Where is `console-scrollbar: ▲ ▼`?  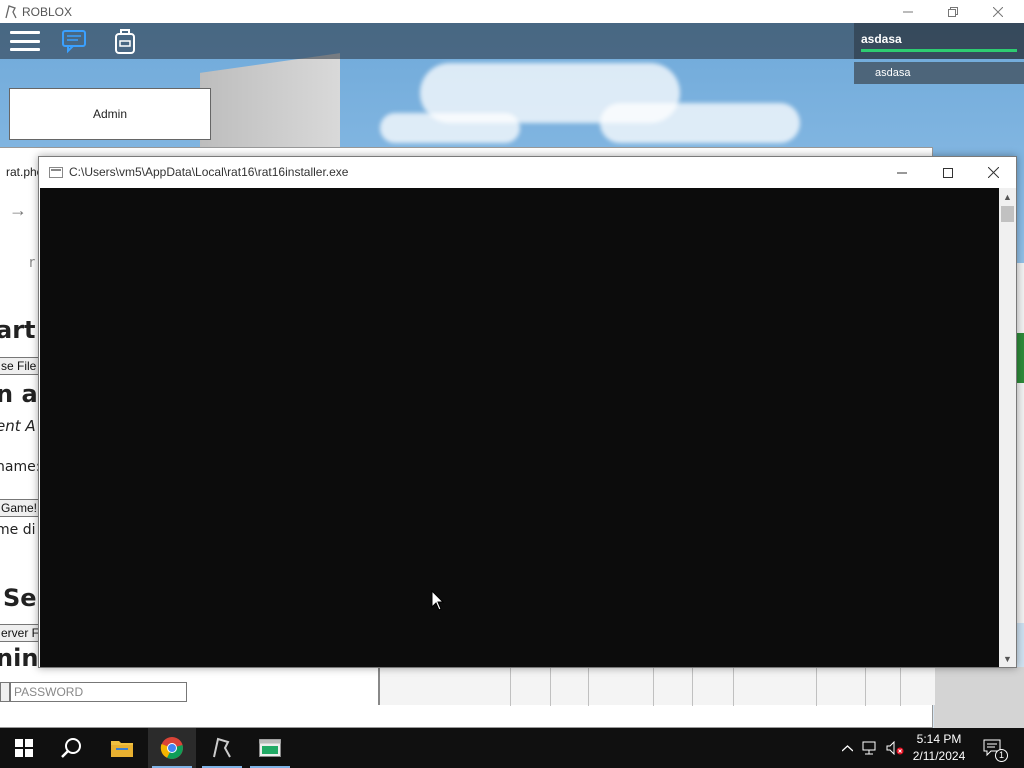
console-scrollbar: ▲ ▼ is located at coordinates (1007, 427).